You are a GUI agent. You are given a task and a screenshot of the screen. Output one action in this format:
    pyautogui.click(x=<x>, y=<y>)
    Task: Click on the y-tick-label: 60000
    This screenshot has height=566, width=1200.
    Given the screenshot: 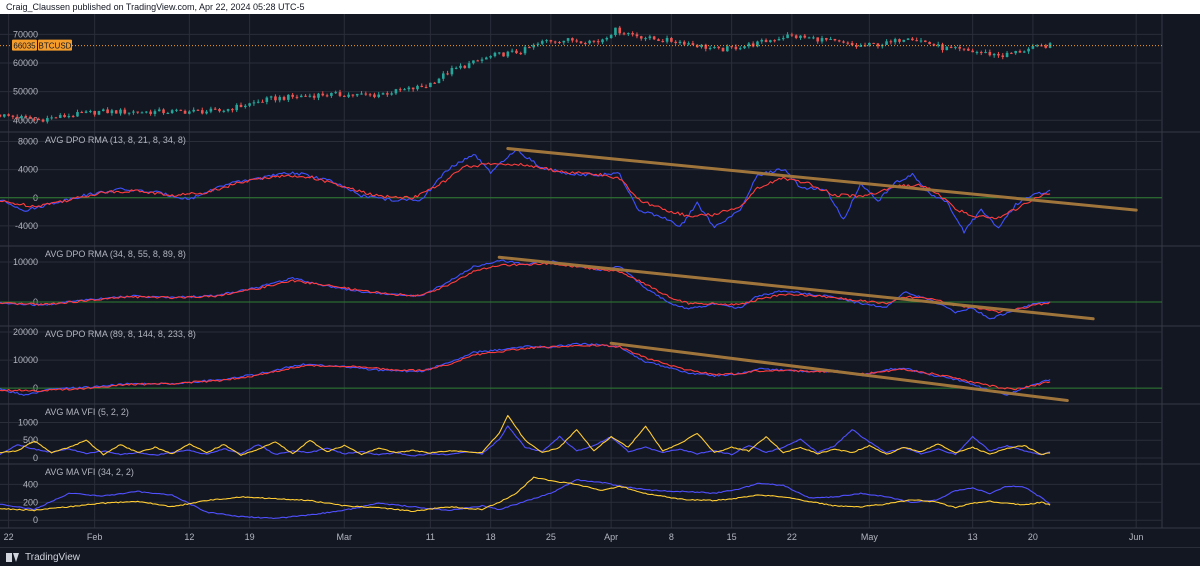 What is the action you would take?
    pyautogui.click(x=25, y=63)
    